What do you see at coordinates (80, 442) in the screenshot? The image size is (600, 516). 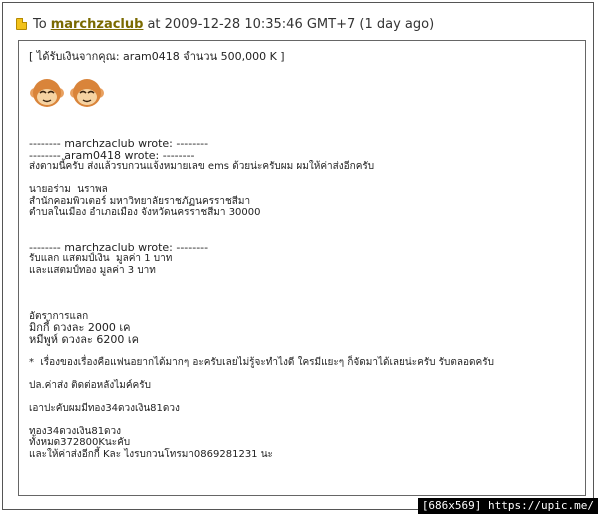 I see `summary-line: ทั้งหมด372800Kนะคับ` at bounding box center [80, 442].